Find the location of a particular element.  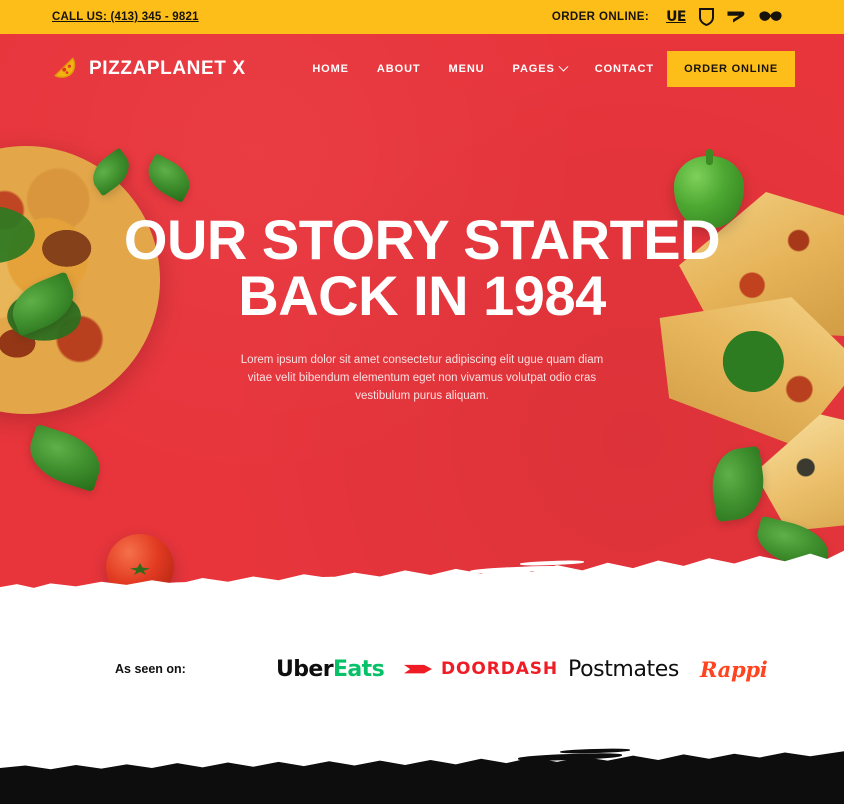

nav-item-menu: MENU is located at coordinates (467, 69).